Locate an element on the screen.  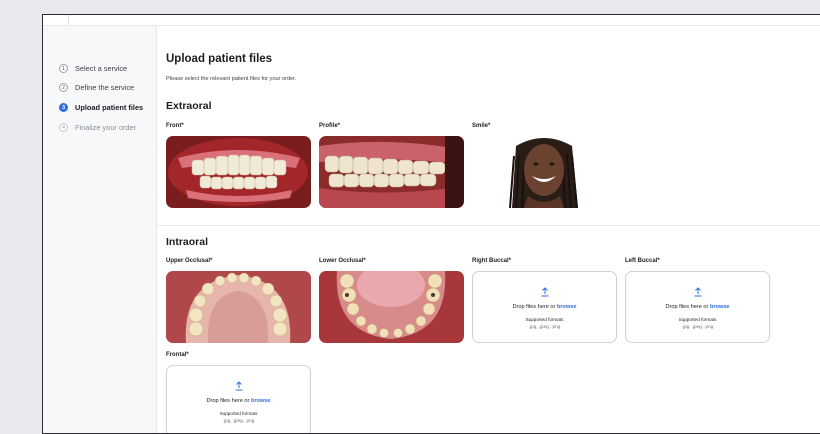
step-finalize-order: 4 Finalize your order is located at coordinates (97, 127).